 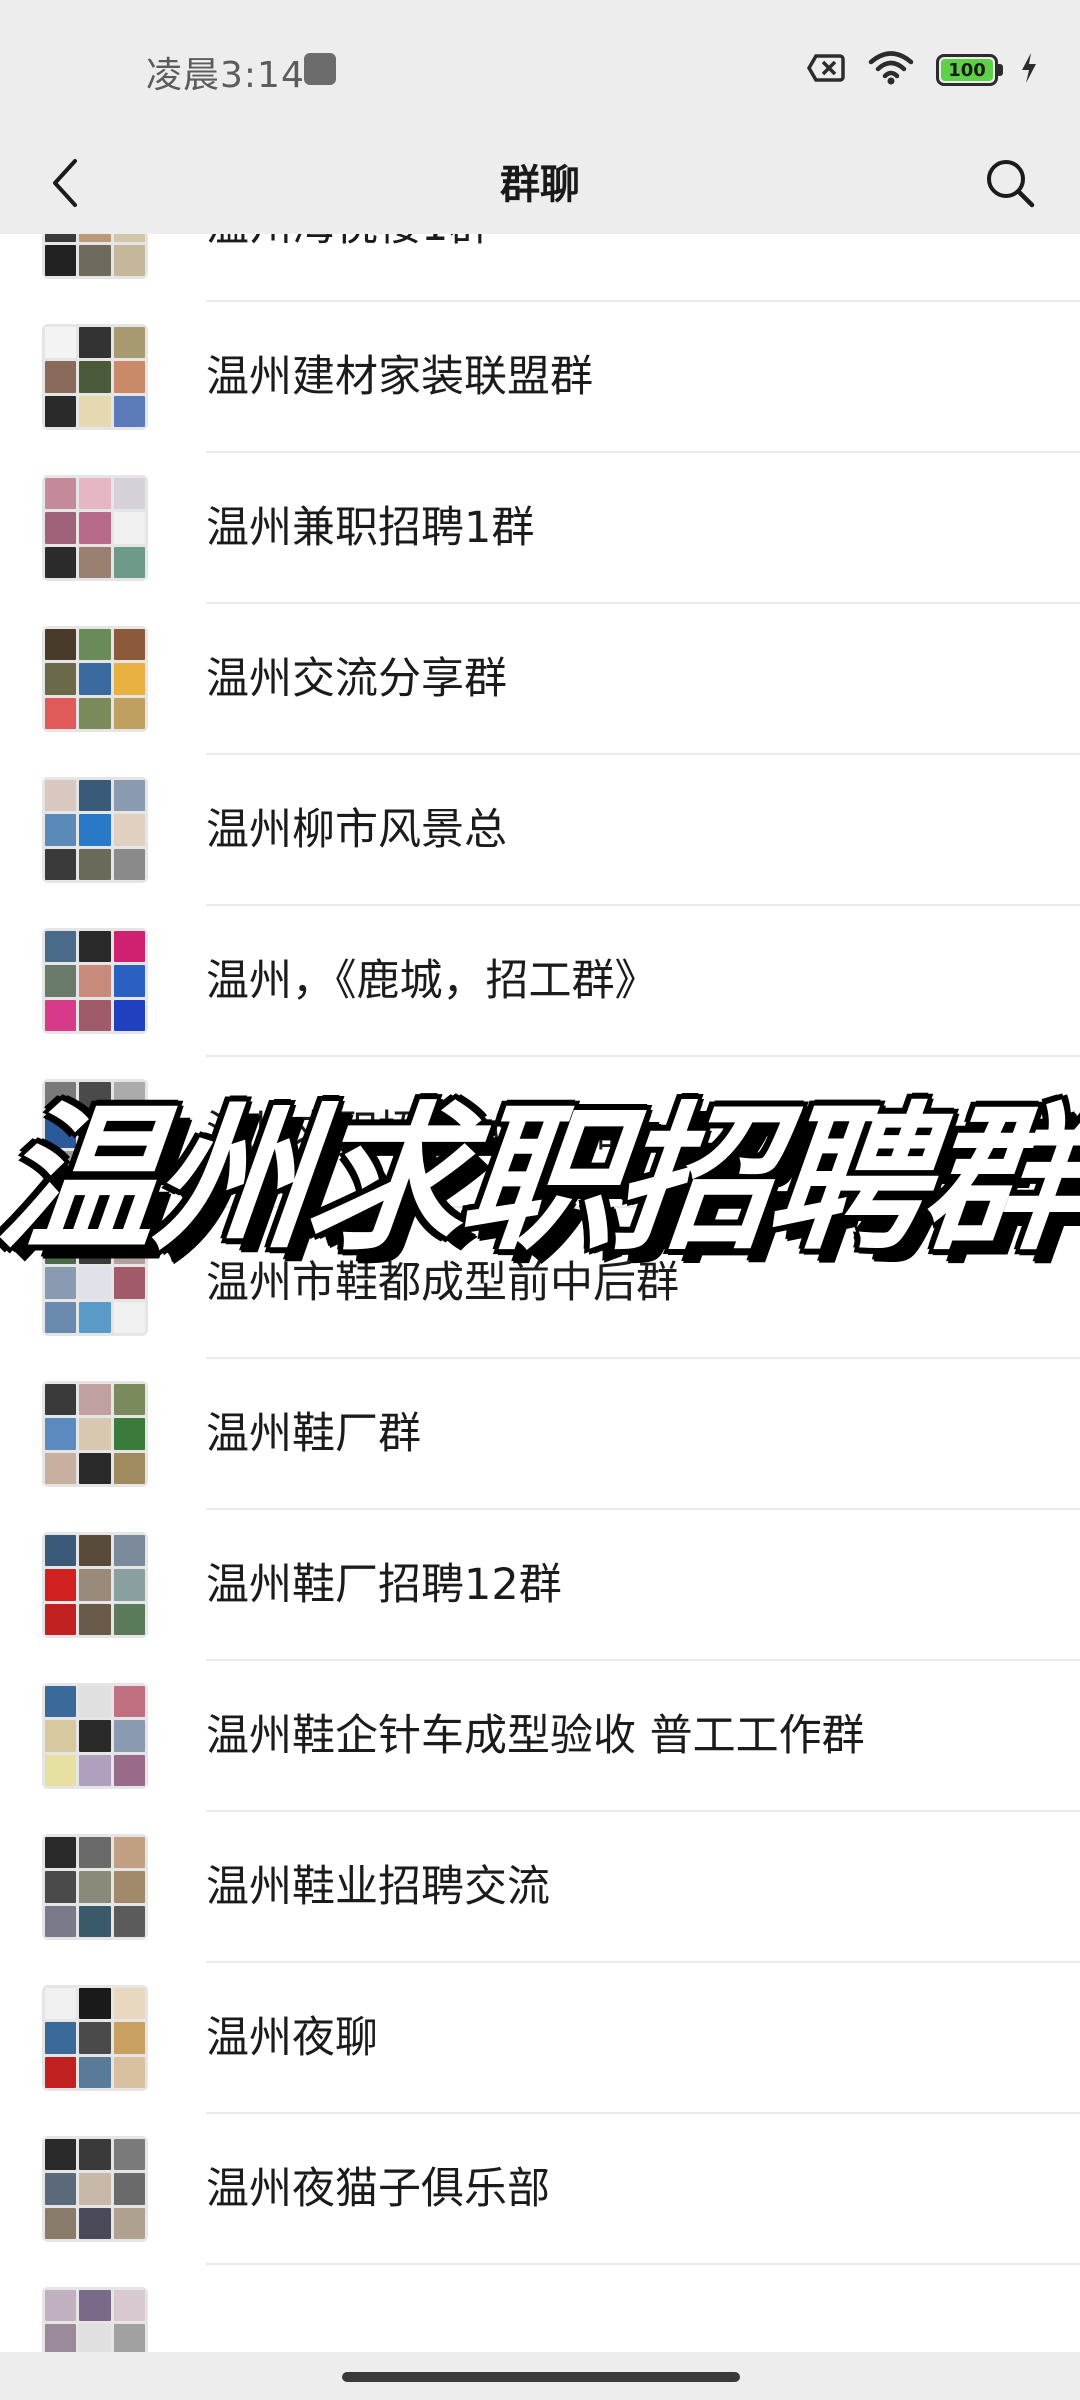 I want to click on home-indicator, so click(x=541, y=2377).